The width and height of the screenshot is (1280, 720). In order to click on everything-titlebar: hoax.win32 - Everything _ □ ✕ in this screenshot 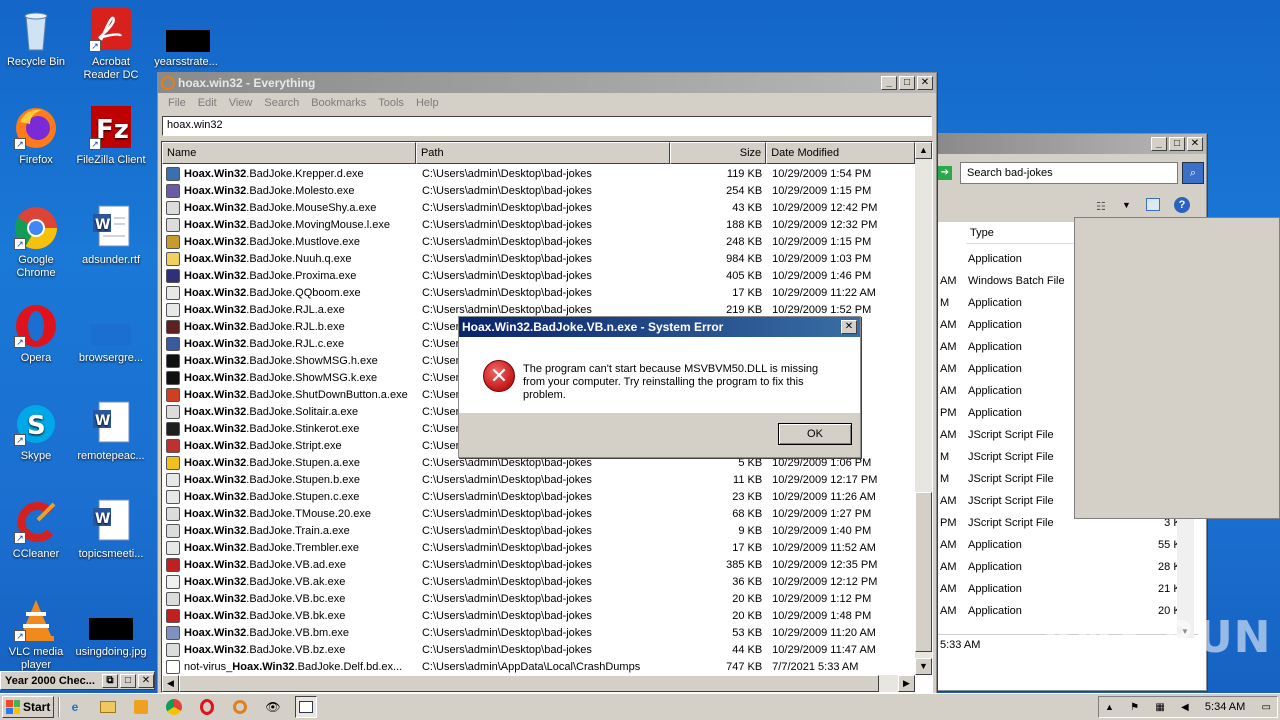, I will do `click(547, 83)`.